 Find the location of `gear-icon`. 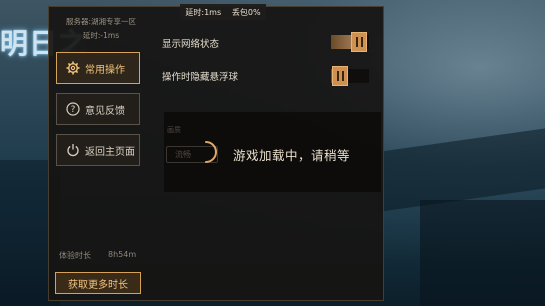

gear-icon is located at coordinates (73, 68).